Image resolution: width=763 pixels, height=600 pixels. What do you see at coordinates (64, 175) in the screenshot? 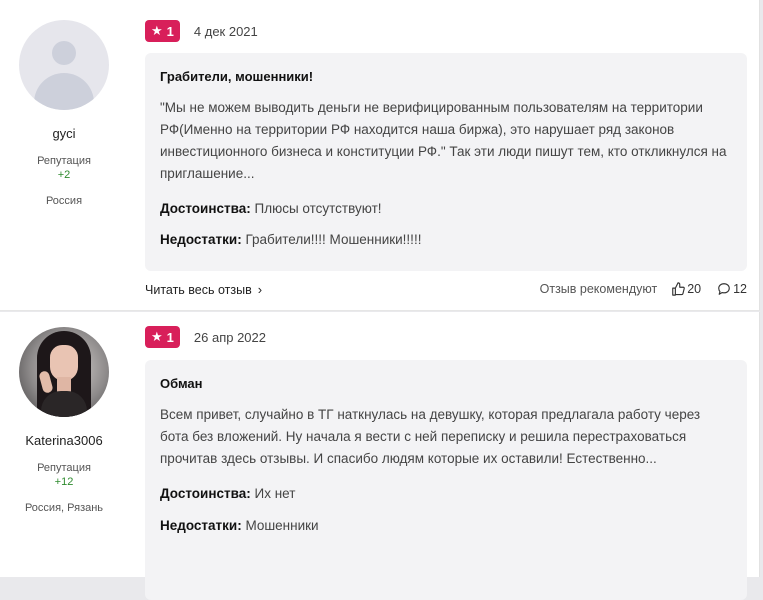
I see `reputation-value: +2` at bounding box center [64, 175].